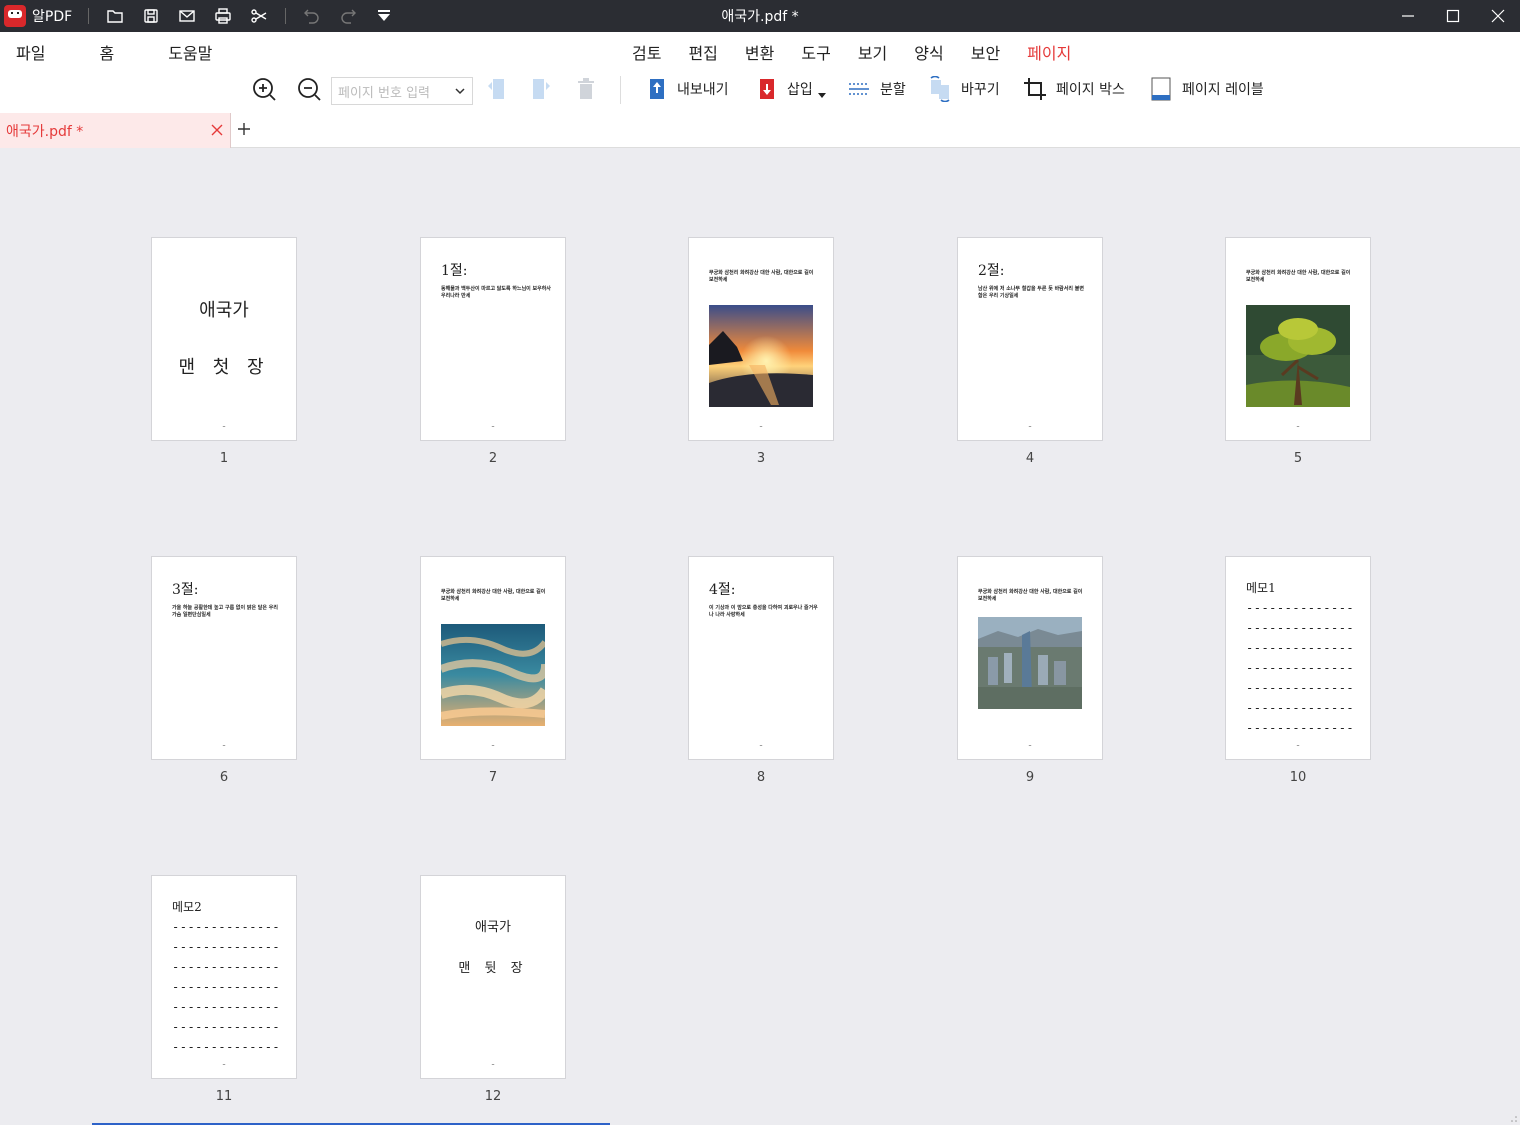  I want to click on crop-icon, so click(1035, 89).